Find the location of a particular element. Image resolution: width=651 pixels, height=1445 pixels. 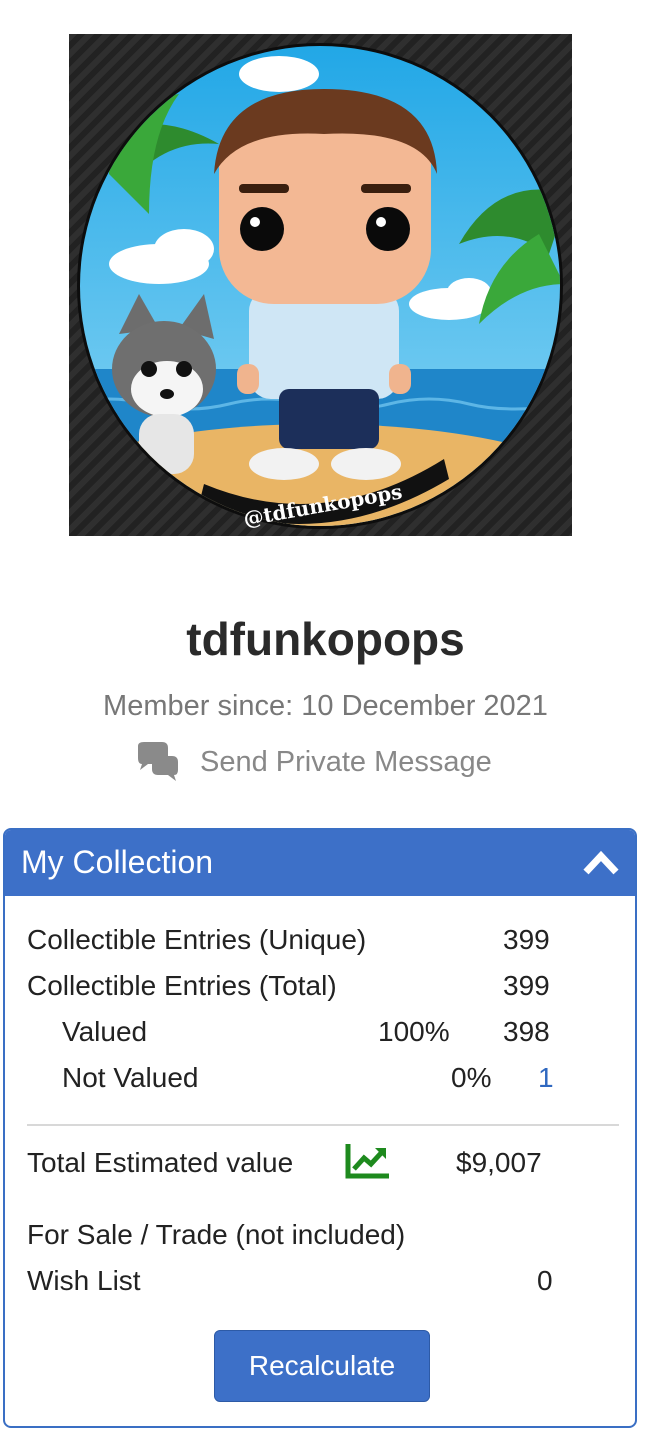

estimated-value-amount: $9,007 is located at coordinates (499, 1162).